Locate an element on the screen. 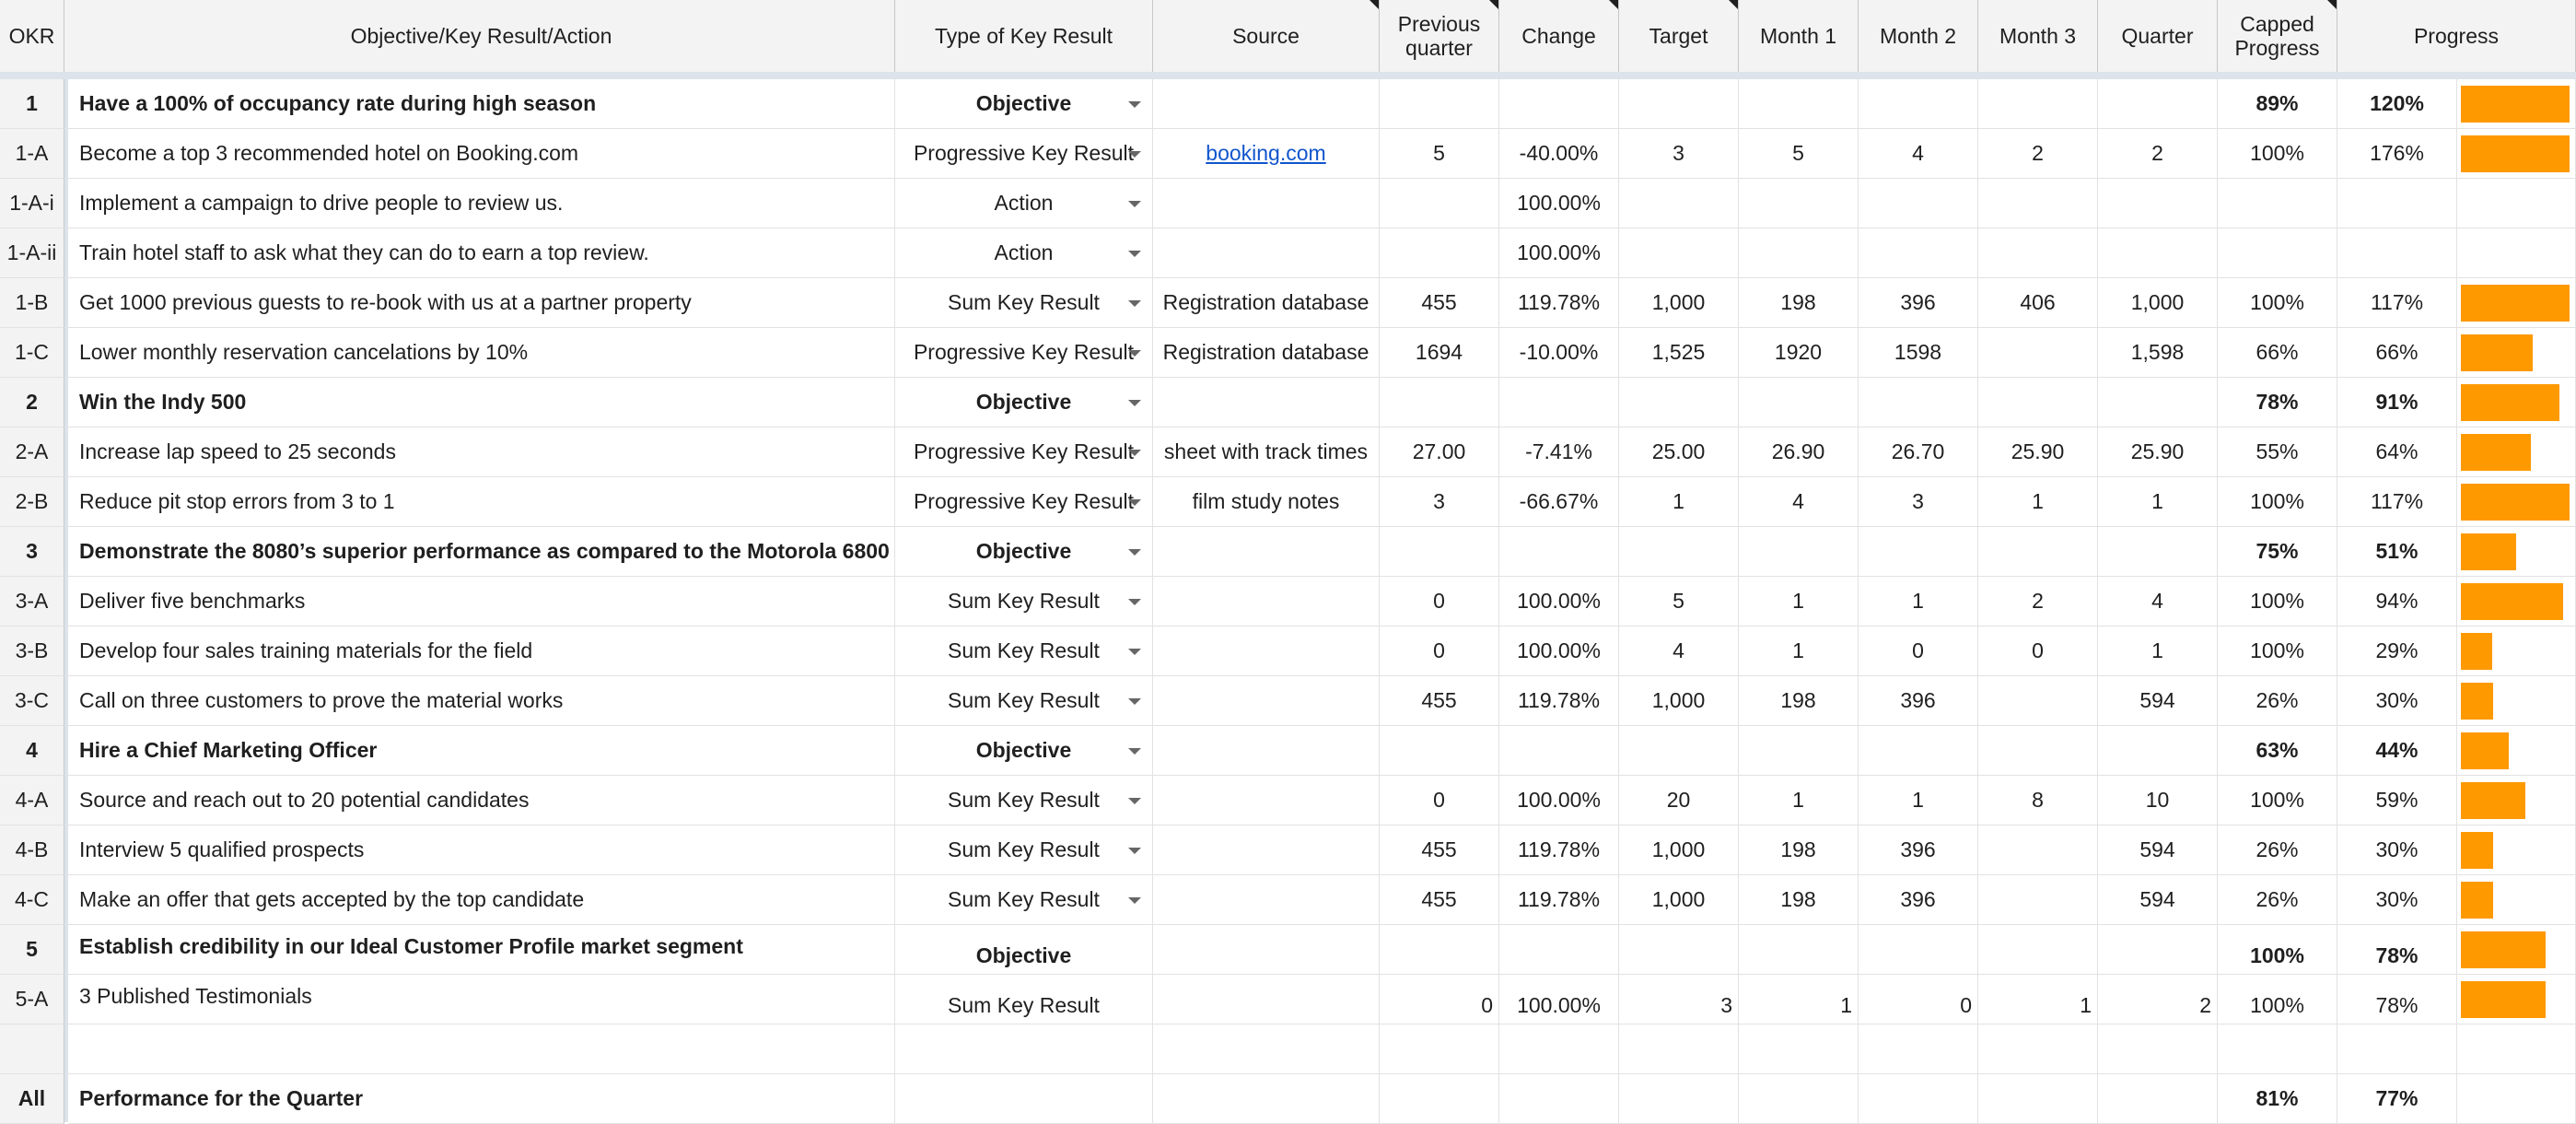 This screenshot has width=2576, height=1124. cell-type: Action is located at coordinates (1024, 253).